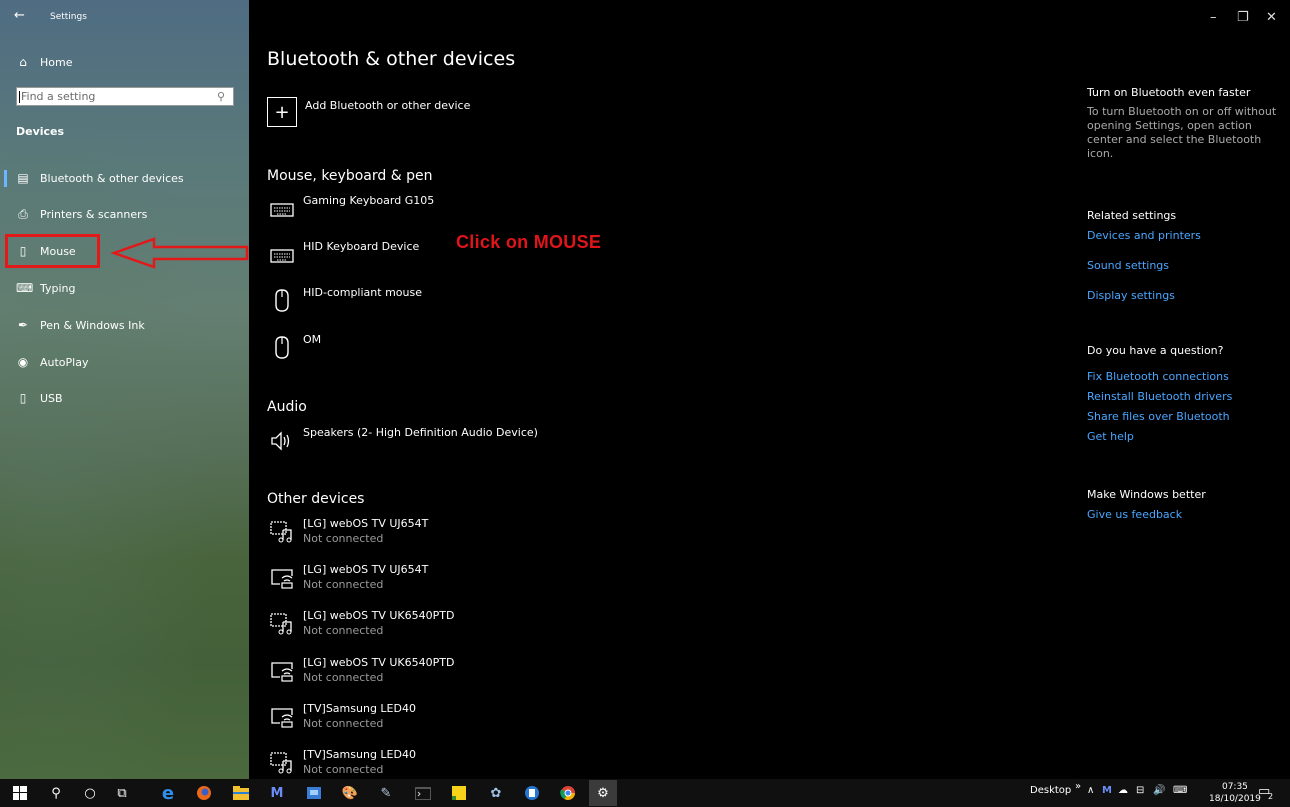 The image size is (1290, 807). I want to click on link-get-help: Get help, so click(1182, 436).